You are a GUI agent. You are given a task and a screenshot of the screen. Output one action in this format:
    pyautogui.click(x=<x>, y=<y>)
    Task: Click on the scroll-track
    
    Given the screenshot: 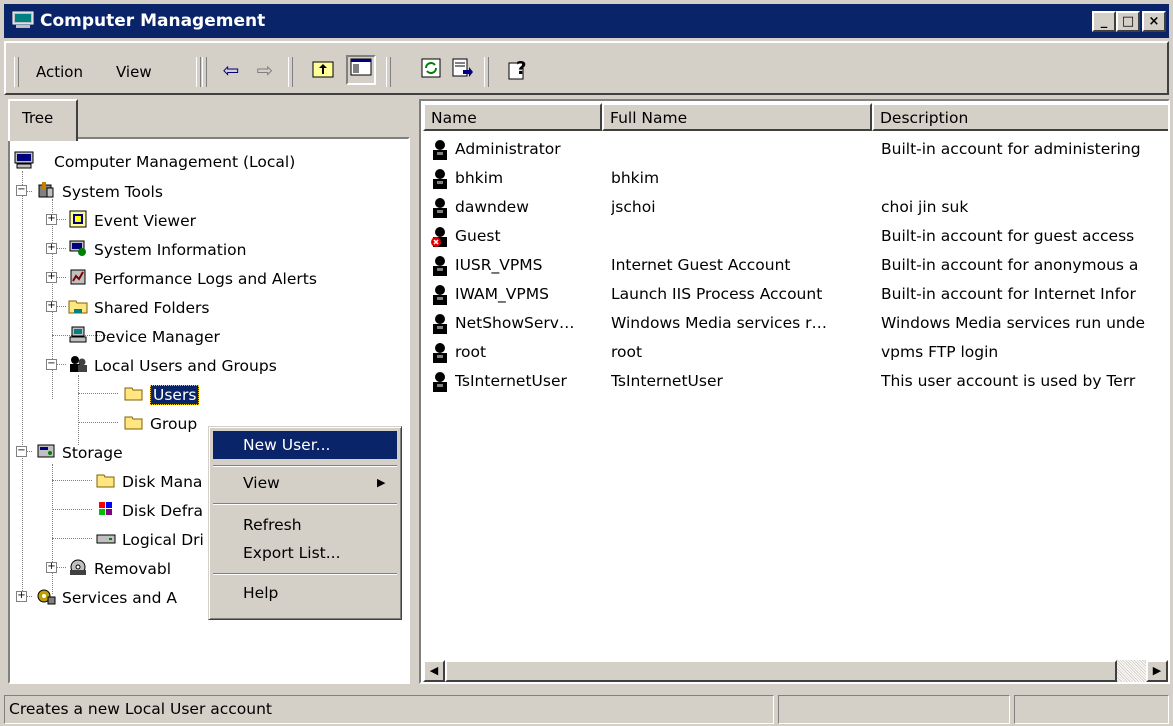 What is the action you would take?
    pyautogui.click(x=1131, y=671)
    